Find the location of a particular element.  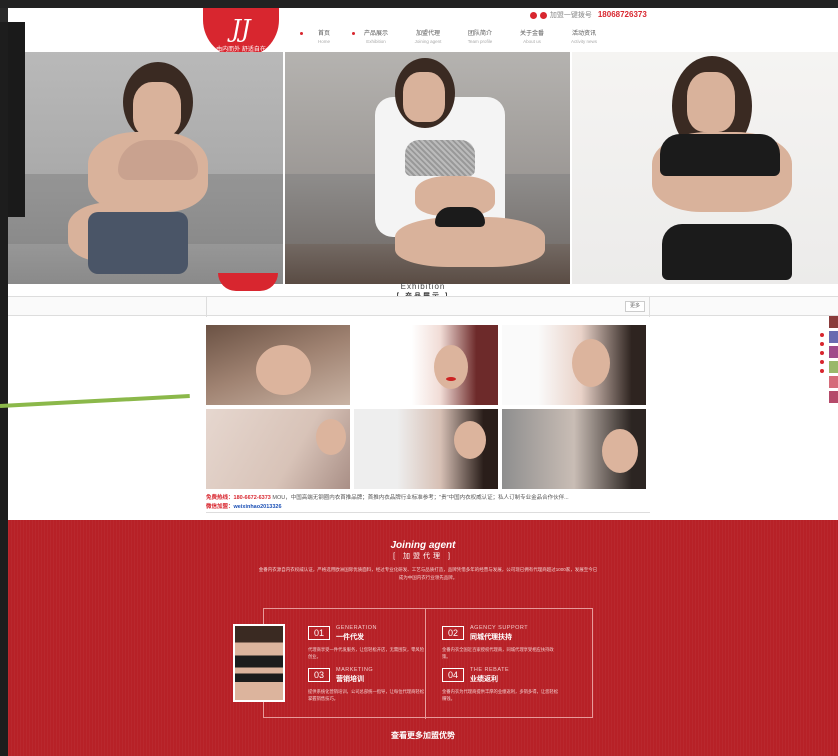

brand-logo: JJ 由内而外 舒适自在 is located at coordinates (241, 33).